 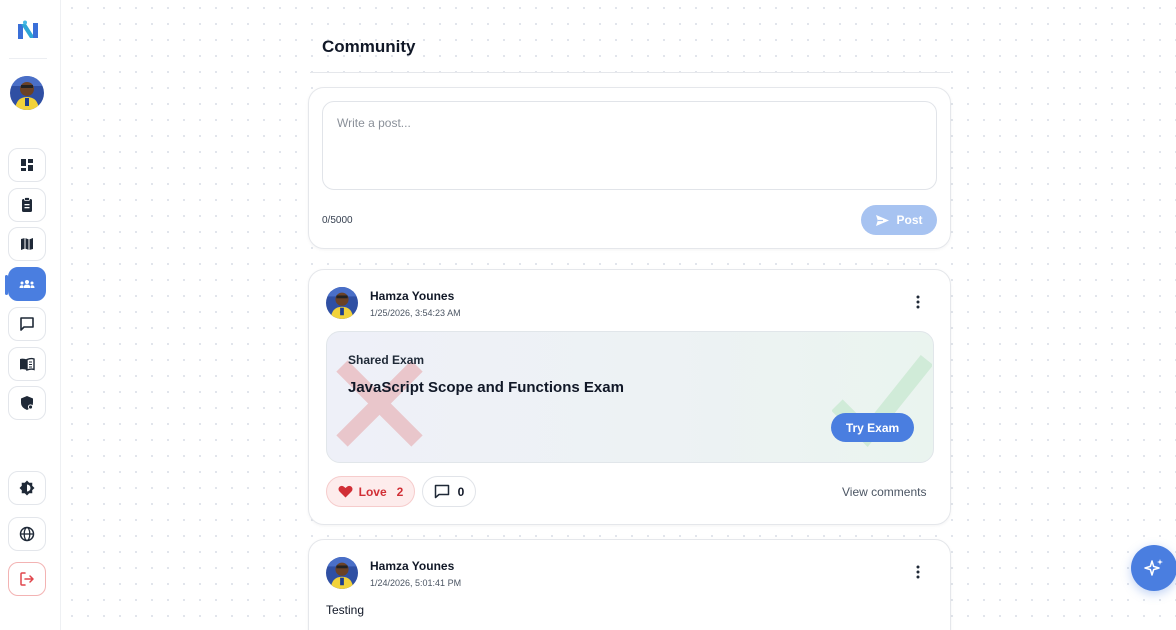 What do you see at coordinates (909, 220) in the screenshot?
I see `post-button-label: Post` at bounding box center [909, 220].